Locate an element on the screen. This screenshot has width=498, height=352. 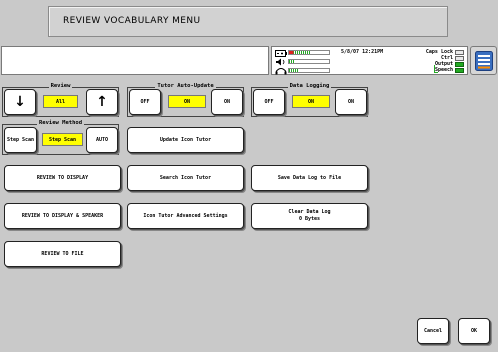
speech-indicator is located at coordinates (459, 70).